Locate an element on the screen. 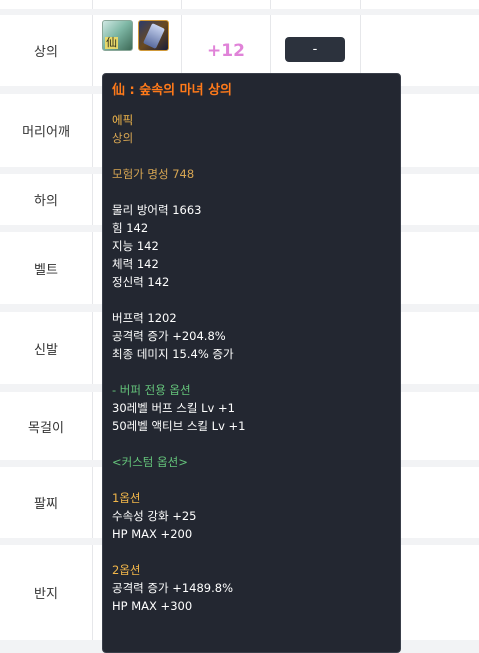 The image size is (479, 653). sword-icon is located at coordinates (154, 36).